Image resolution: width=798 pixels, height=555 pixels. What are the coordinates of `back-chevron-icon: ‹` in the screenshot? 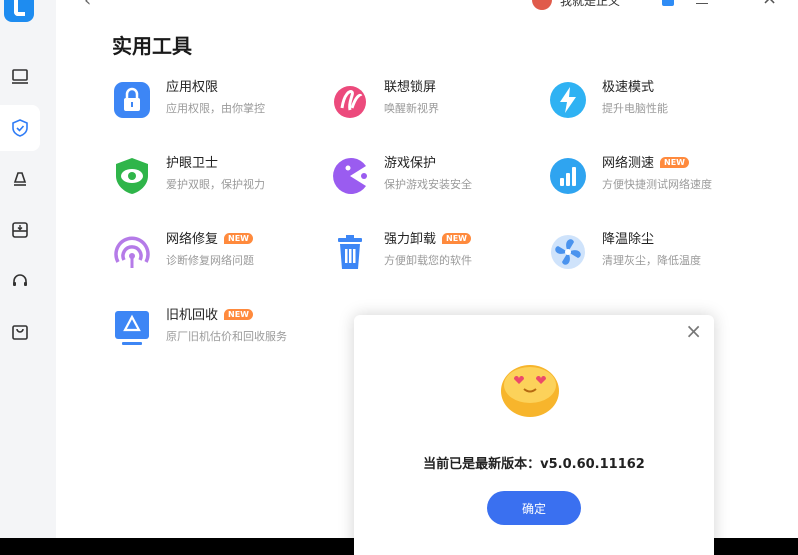 It's located at (87, 5).